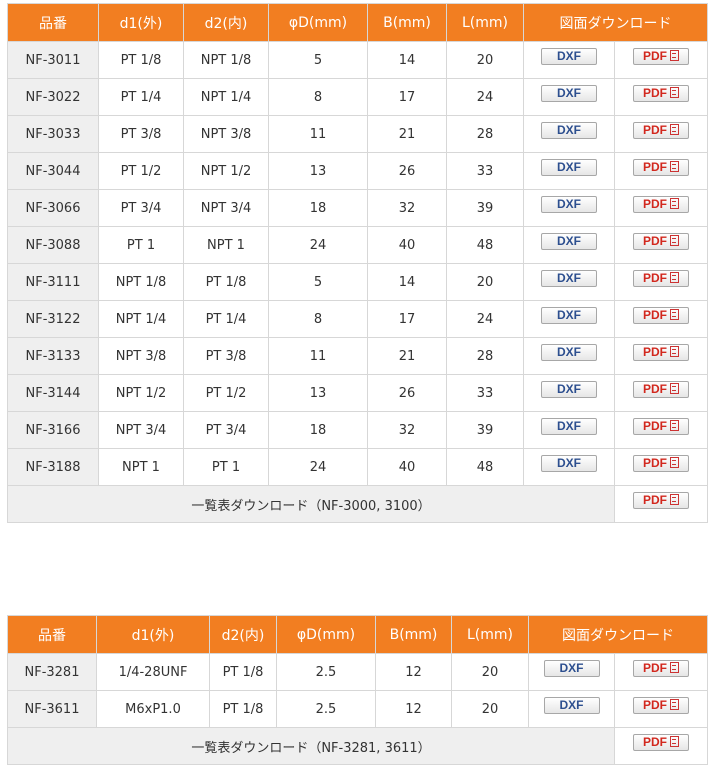 The width and height of the screenshot is (717, 771). Describe the element at coordinates (357, 60) in the screenshot. I see `table-row: NF-3011 PT 1/8 NPT 1/8 5 14 20 DXF PDF` at that location.